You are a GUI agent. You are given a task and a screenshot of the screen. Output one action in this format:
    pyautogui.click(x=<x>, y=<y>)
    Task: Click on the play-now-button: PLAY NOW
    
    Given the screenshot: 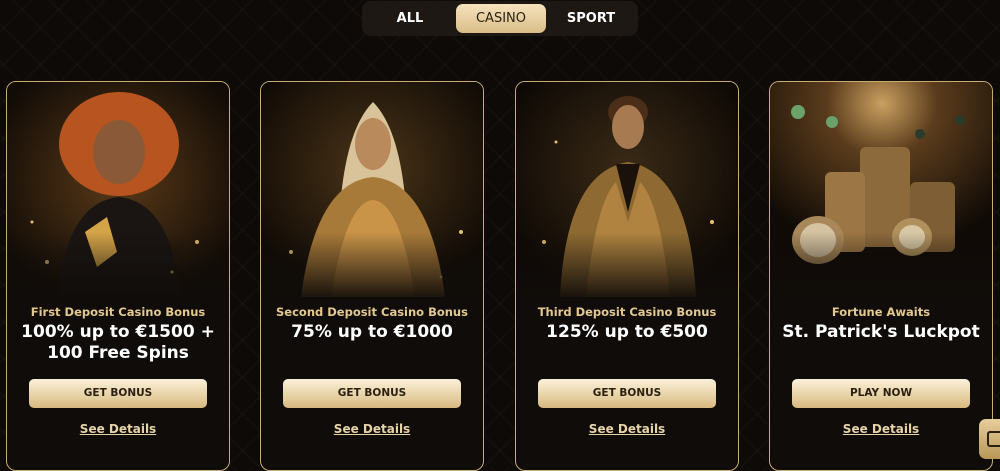 What is the action you would take?
    pyautogui.click(x=881, y=393)
    